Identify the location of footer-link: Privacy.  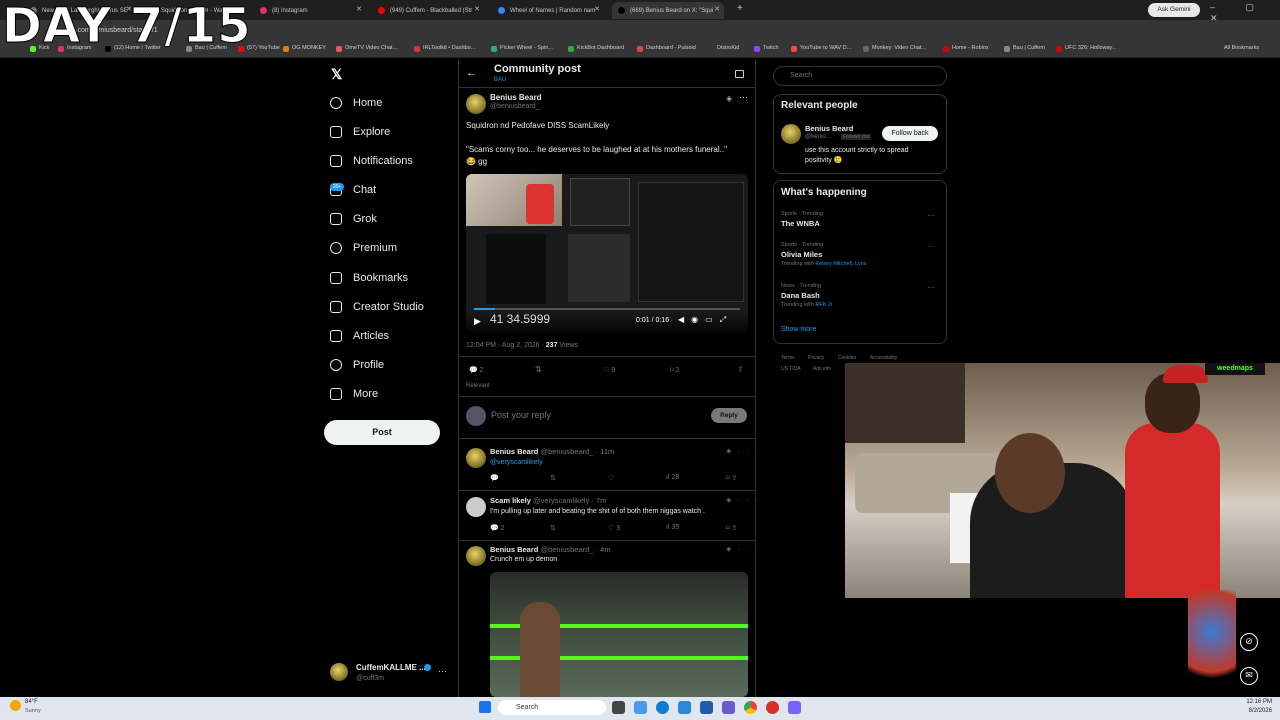
(816, 358).